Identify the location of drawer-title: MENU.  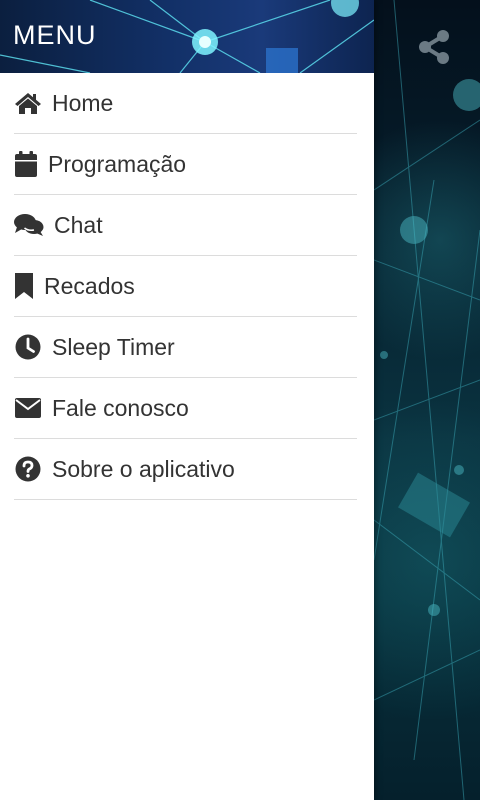
(55, 35).